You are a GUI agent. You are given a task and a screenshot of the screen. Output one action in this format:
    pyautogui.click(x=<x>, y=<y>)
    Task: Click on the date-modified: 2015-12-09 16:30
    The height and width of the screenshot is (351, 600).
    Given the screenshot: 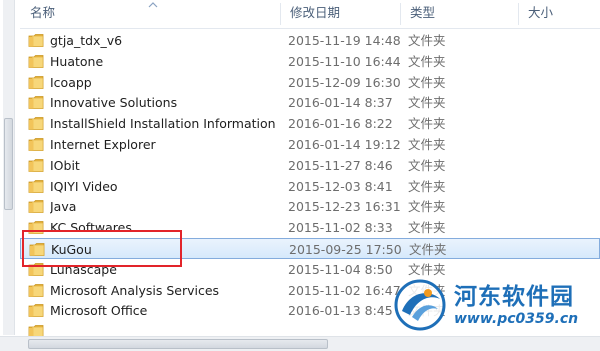 What is the action you would take?
    pyautogui.click(x=344, y=82)
    